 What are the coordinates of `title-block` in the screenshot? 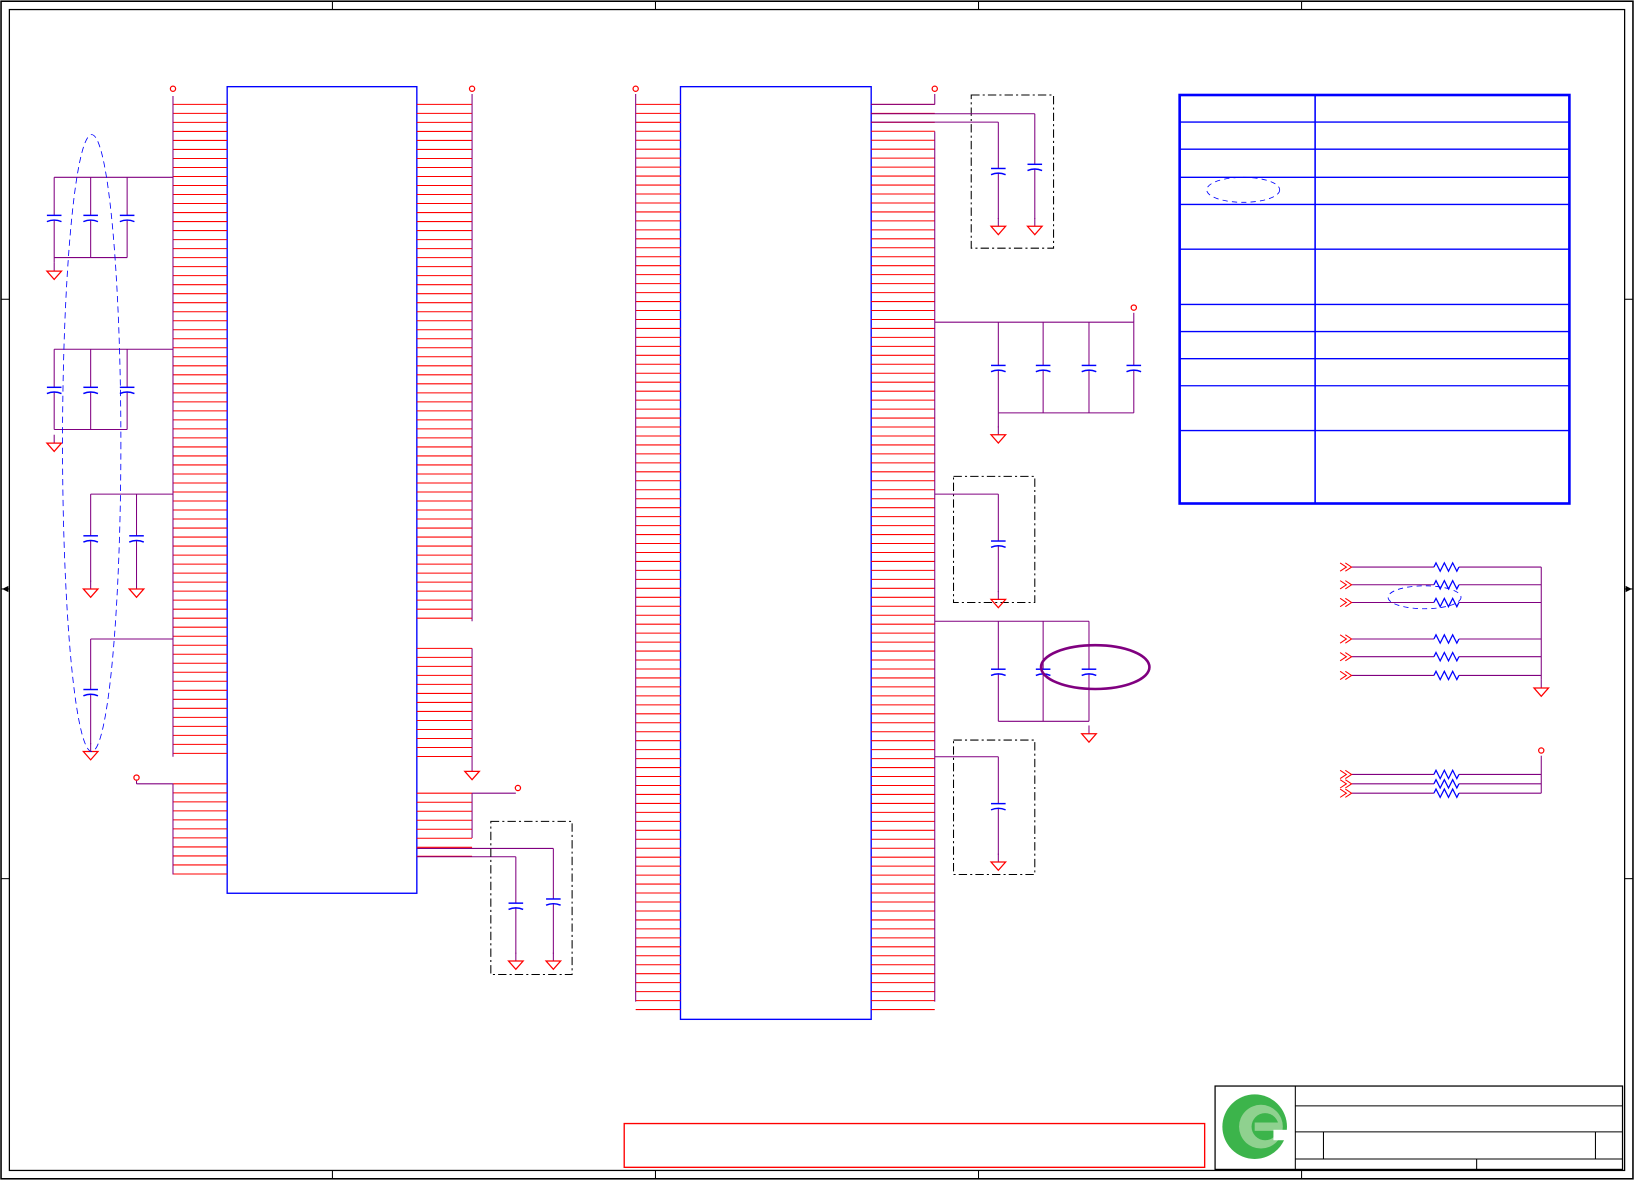 It's located at (1123, 1128).